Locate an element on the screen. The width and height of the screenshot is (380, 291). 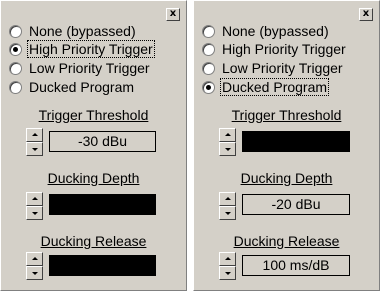
ducking-depth-value: -20 dBu is located at coordinates (296, 204).